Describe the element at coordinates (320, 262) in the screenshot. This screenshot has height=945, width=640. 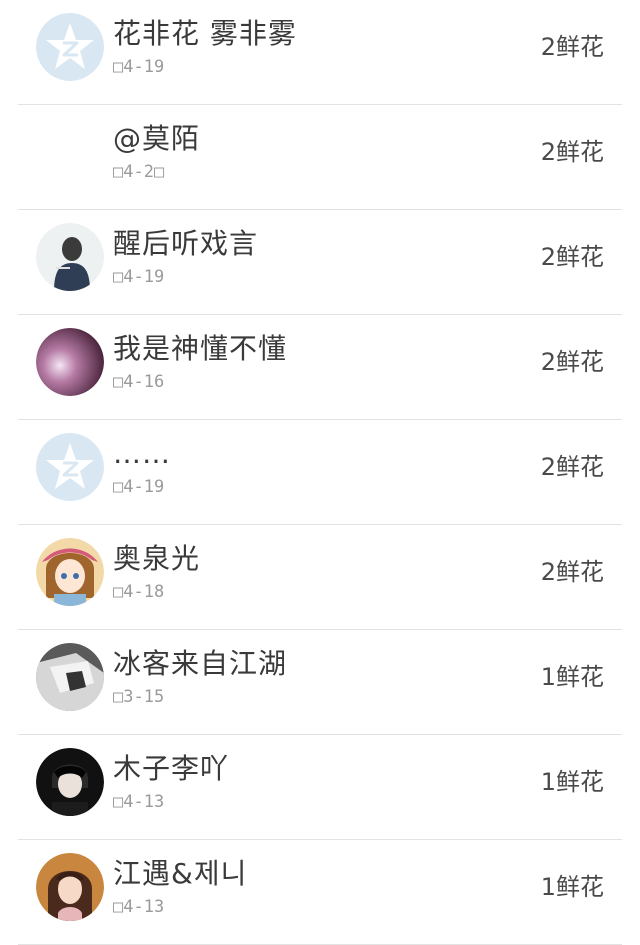
I see `list-item: 醒后听戏言 □4-19 2鲜花` at that location.